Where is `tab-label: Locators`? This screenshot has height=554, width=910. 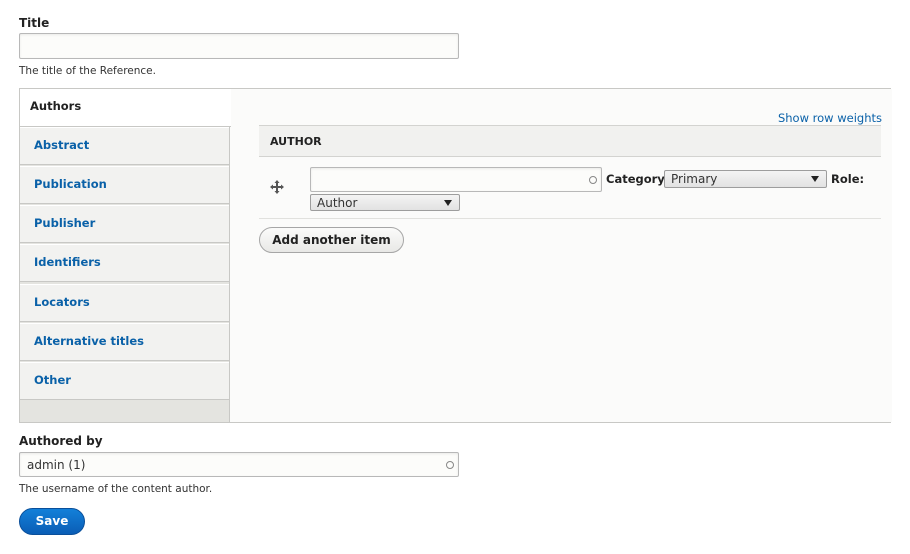 tab-label: Locators is located at coordinates (62, 302).